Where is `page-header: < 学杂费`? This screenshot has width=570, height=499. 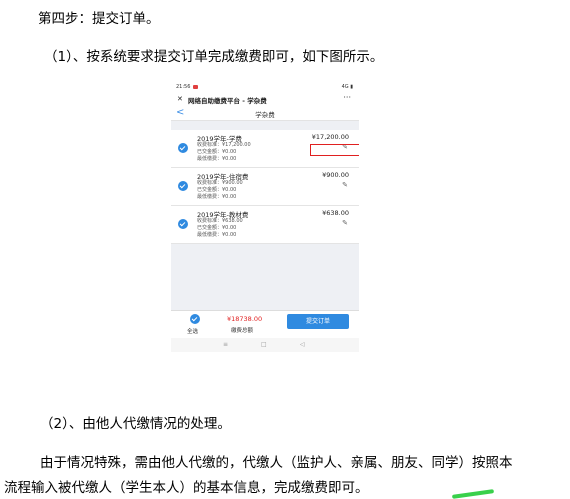
page-header: < 学杂费 is located at coordinates (265, 113).